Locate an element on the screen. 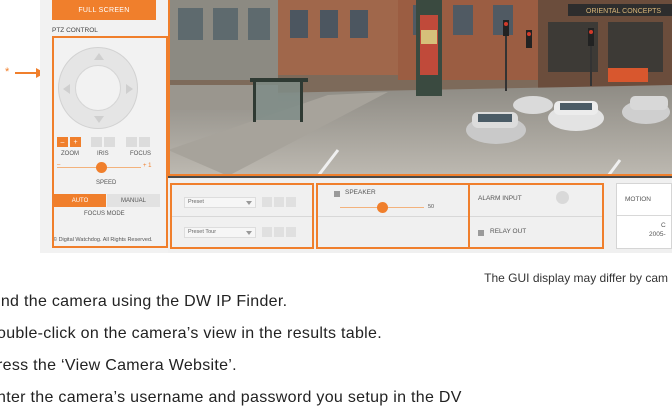 This screenshot has width=672, height=417. tour-delete-button is located at coordinates (291, 232).